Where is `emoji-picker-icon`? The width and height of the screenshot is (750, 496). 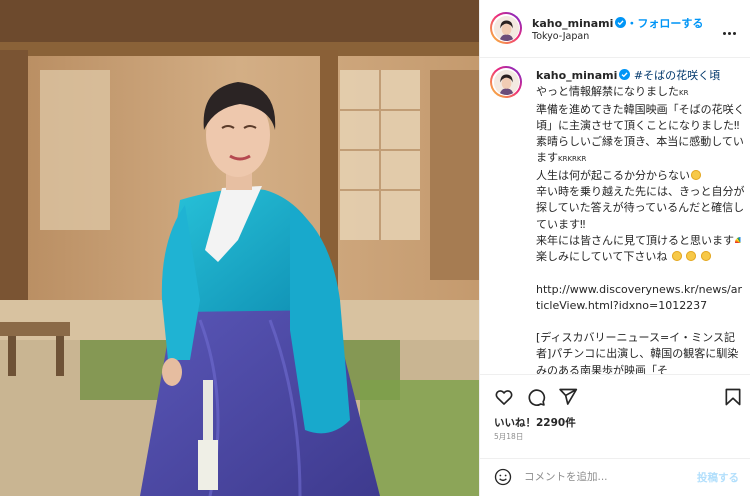 emoji-picker-icon is located at coordinates (503, 477).